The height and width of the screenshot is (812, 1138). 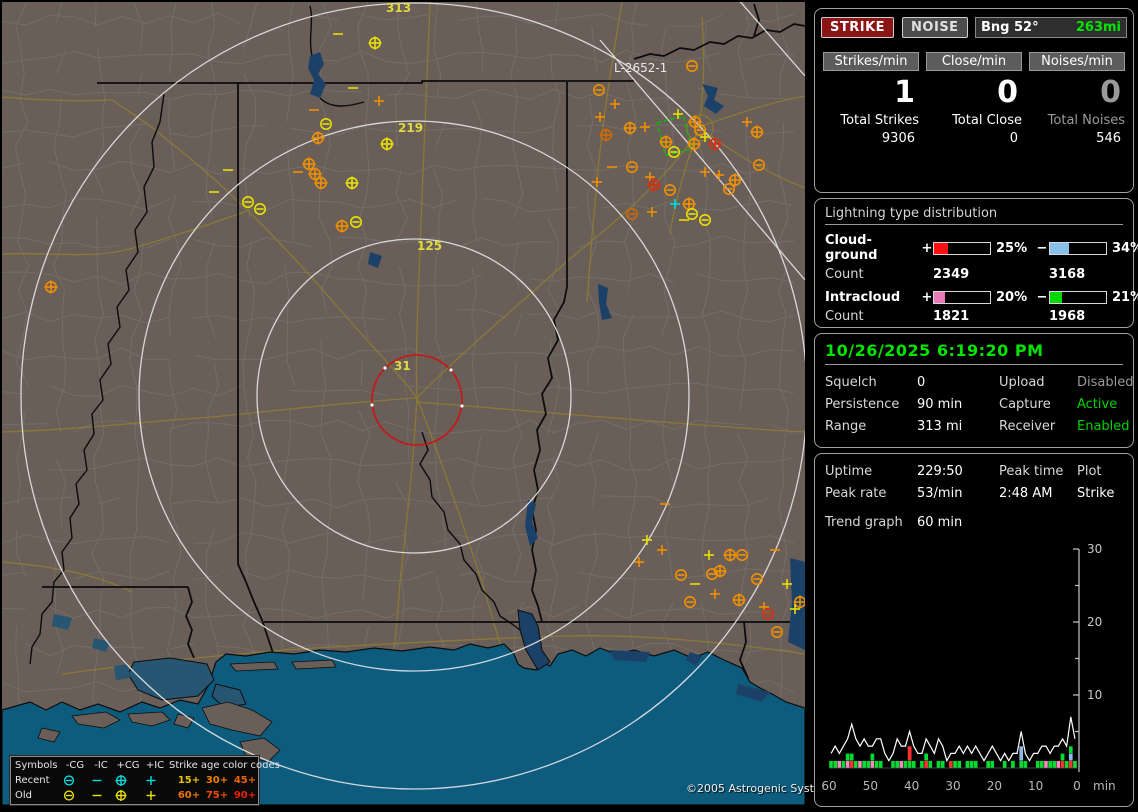 What do you see at coordinates (1125, 248) in the screenshot?
I see `cg-neg-pct: 34%` at bounding box center [1125, 248].